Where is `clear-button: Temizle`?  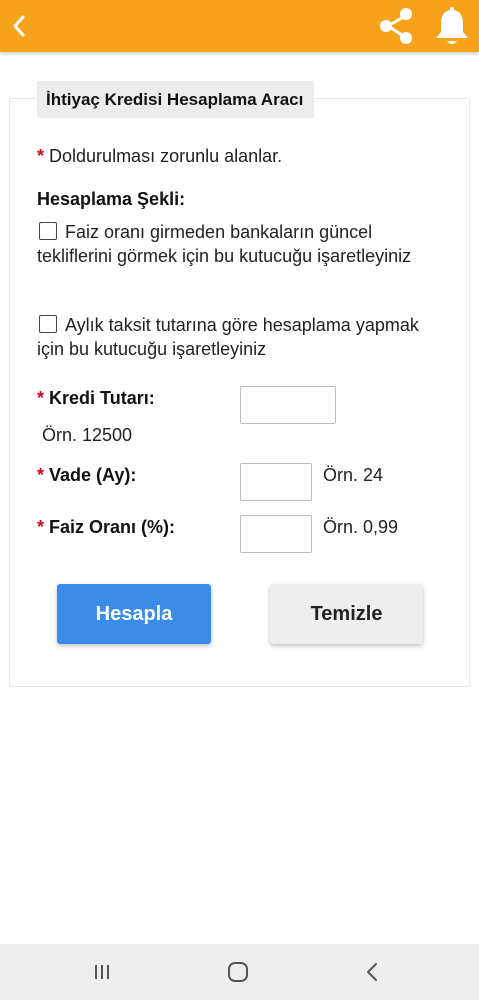 clear-button: Temizle is located at coordinates (346, 614).